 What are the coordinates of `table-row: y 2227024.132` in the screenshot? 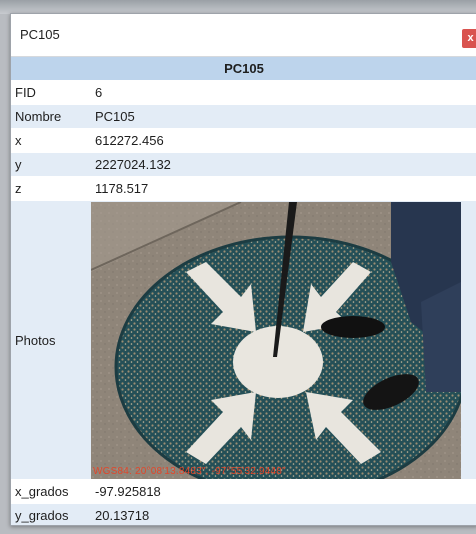 It's located at (243, 164).